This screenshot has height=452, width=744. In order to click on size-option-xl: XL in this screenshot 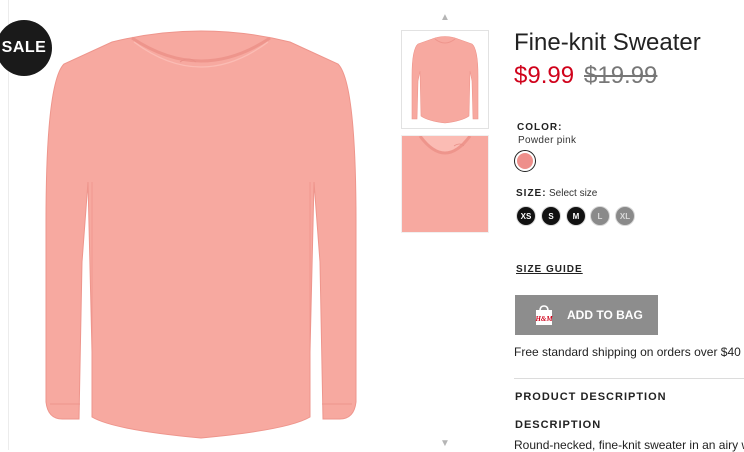, I will do `click(625, 216)`.